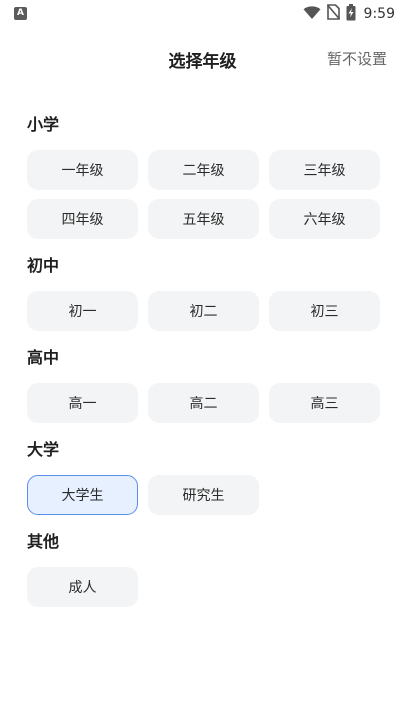  What do you see at coordinates (82, 495) in the screenshot?
I see `grade-option-button: 大学生` at bounding box center [82, 495].